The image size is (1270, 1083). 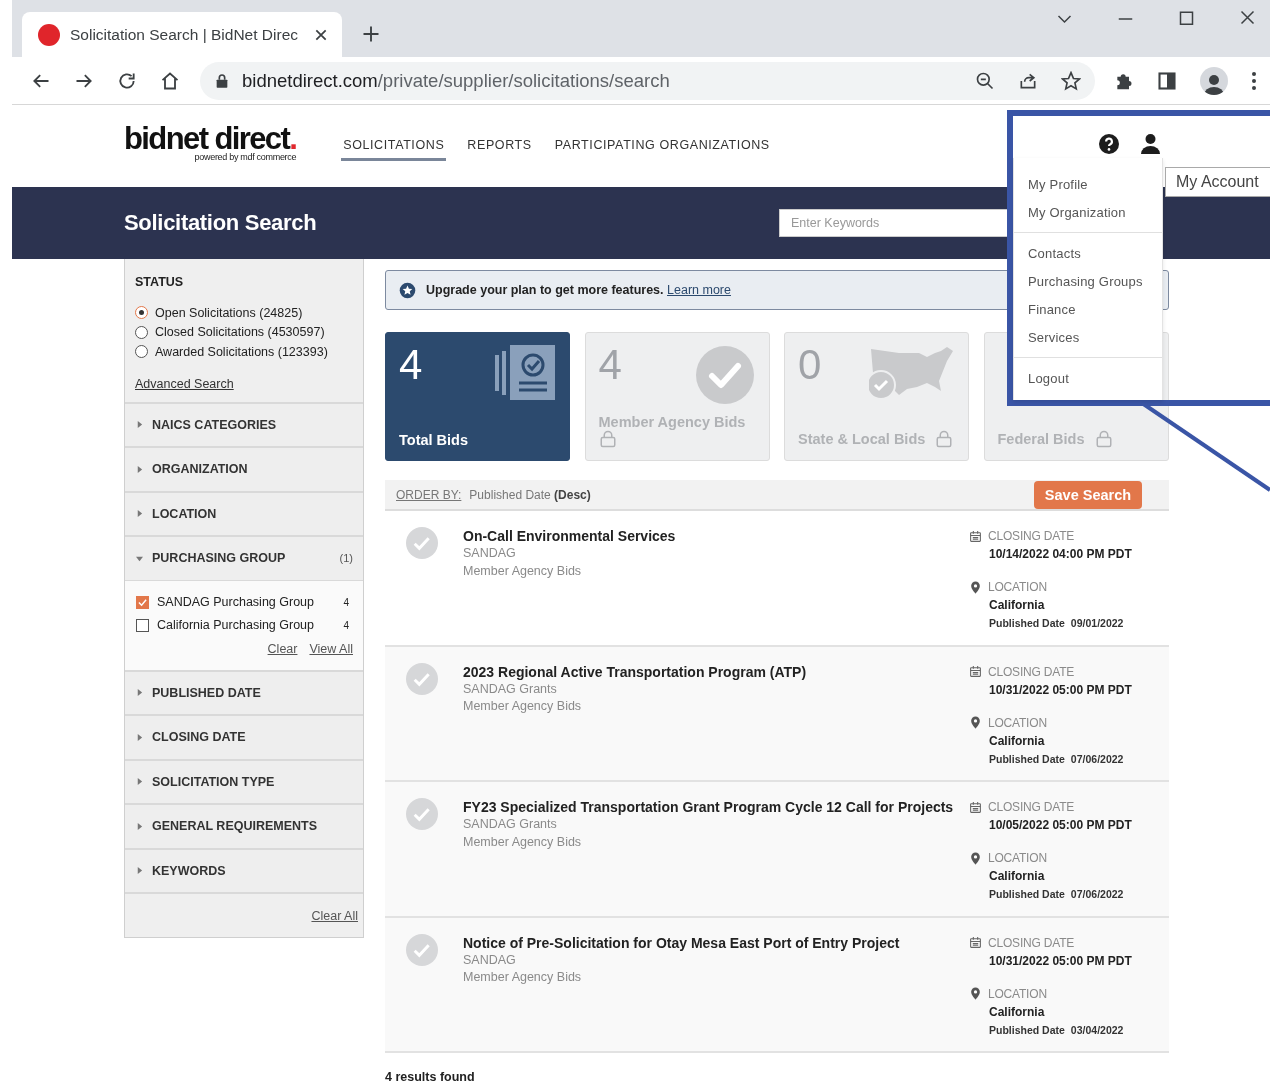 I want to click on address-bar: bidnetdirect.com/private/supplier/solicitations/search, so click(x=647, y=80).